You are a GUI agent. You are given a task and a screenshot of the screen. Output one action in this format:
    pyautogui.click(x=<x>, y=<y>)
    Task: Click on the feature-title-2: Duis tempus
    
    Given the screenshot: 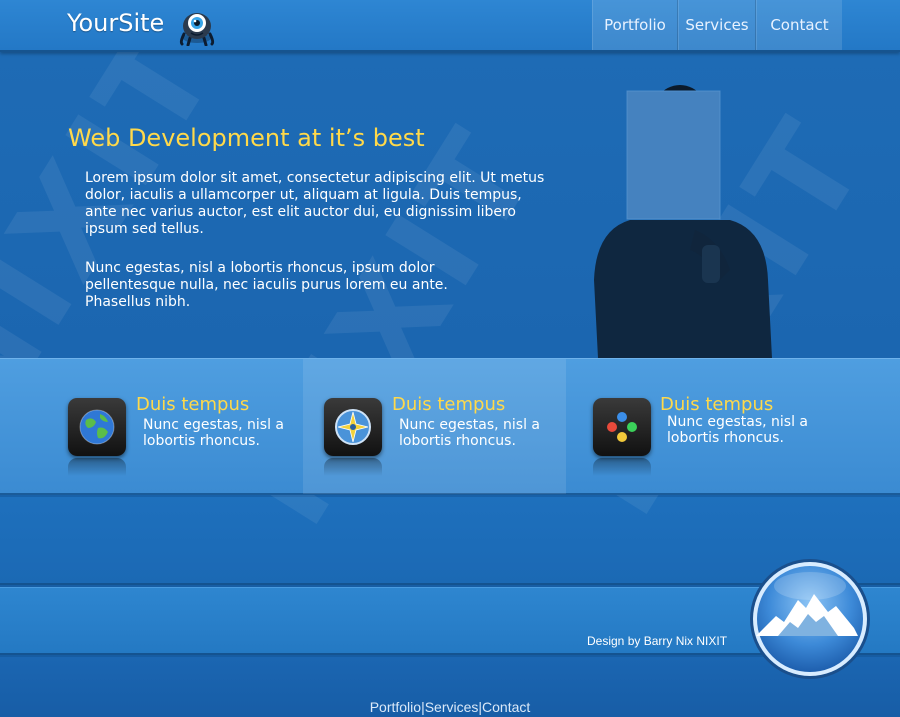 What is the action you would take?
    pyautogui.click(x=449, y=404)
    